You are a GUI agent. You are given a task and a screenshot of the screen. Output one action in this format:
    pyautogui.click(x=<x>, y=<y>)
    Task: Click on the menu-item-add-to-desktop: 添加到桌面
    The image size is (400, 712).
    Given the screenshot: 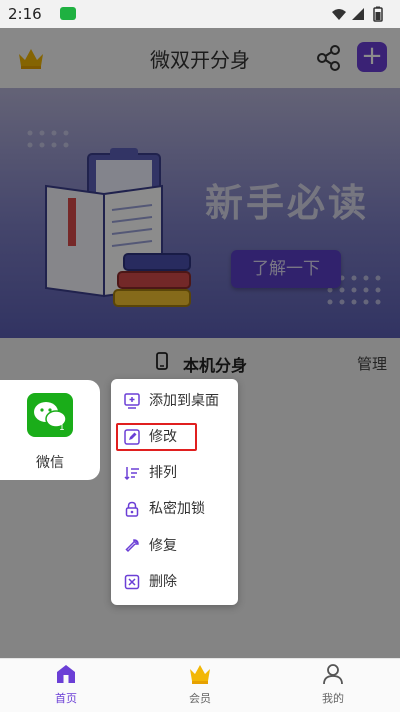 What is the action you would take?
    pyautogui.click(x=174, y=401)
    